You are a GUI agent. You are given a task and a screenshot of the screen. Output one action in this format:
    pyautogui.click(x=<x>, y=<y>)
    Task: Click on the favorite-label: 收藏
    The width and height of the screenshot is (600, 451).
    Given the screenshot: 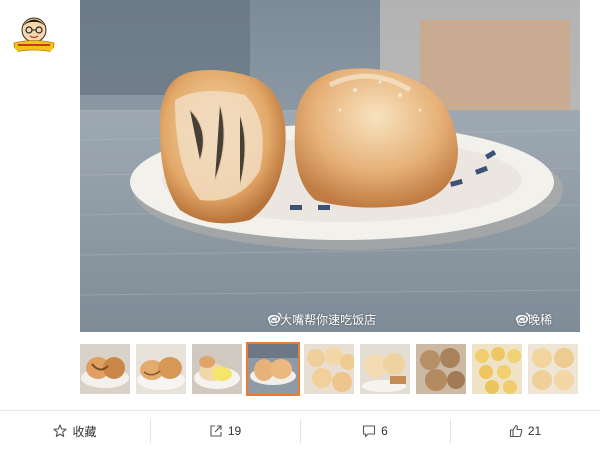 What is the action you would take?
    pyautogui.click(x=84, y=431)
    